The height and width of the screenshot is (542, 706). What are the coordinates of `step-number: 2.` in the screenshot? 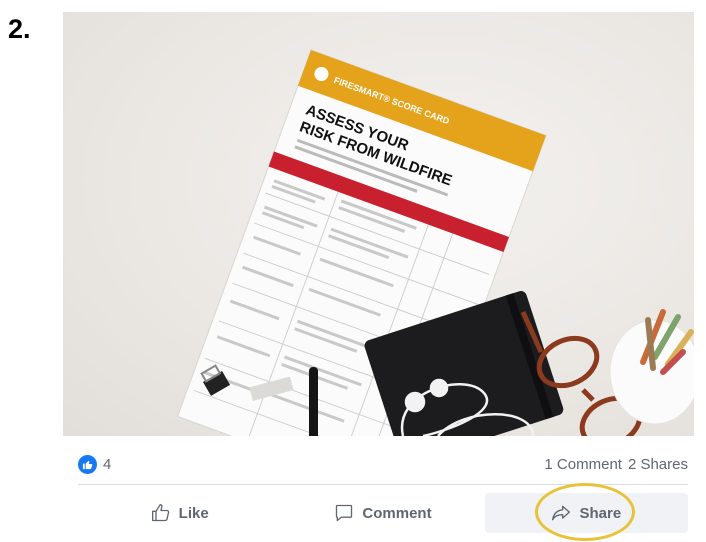 It's located at (19, 29).